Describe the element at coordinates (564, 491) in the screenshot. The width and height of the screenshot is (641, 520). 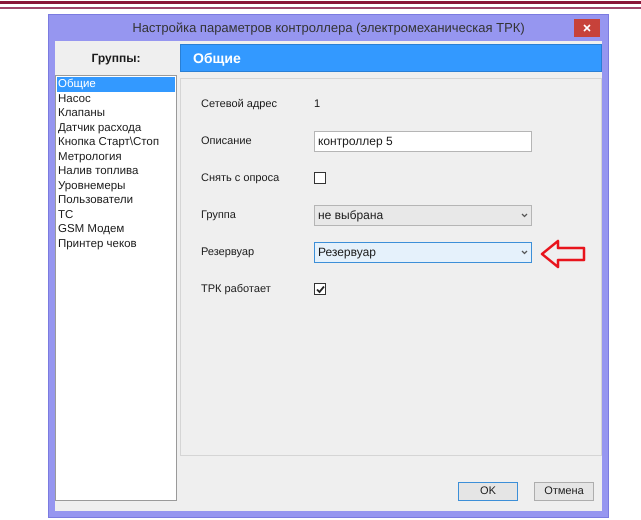
I see `dialog-button: Отмена` at that location.